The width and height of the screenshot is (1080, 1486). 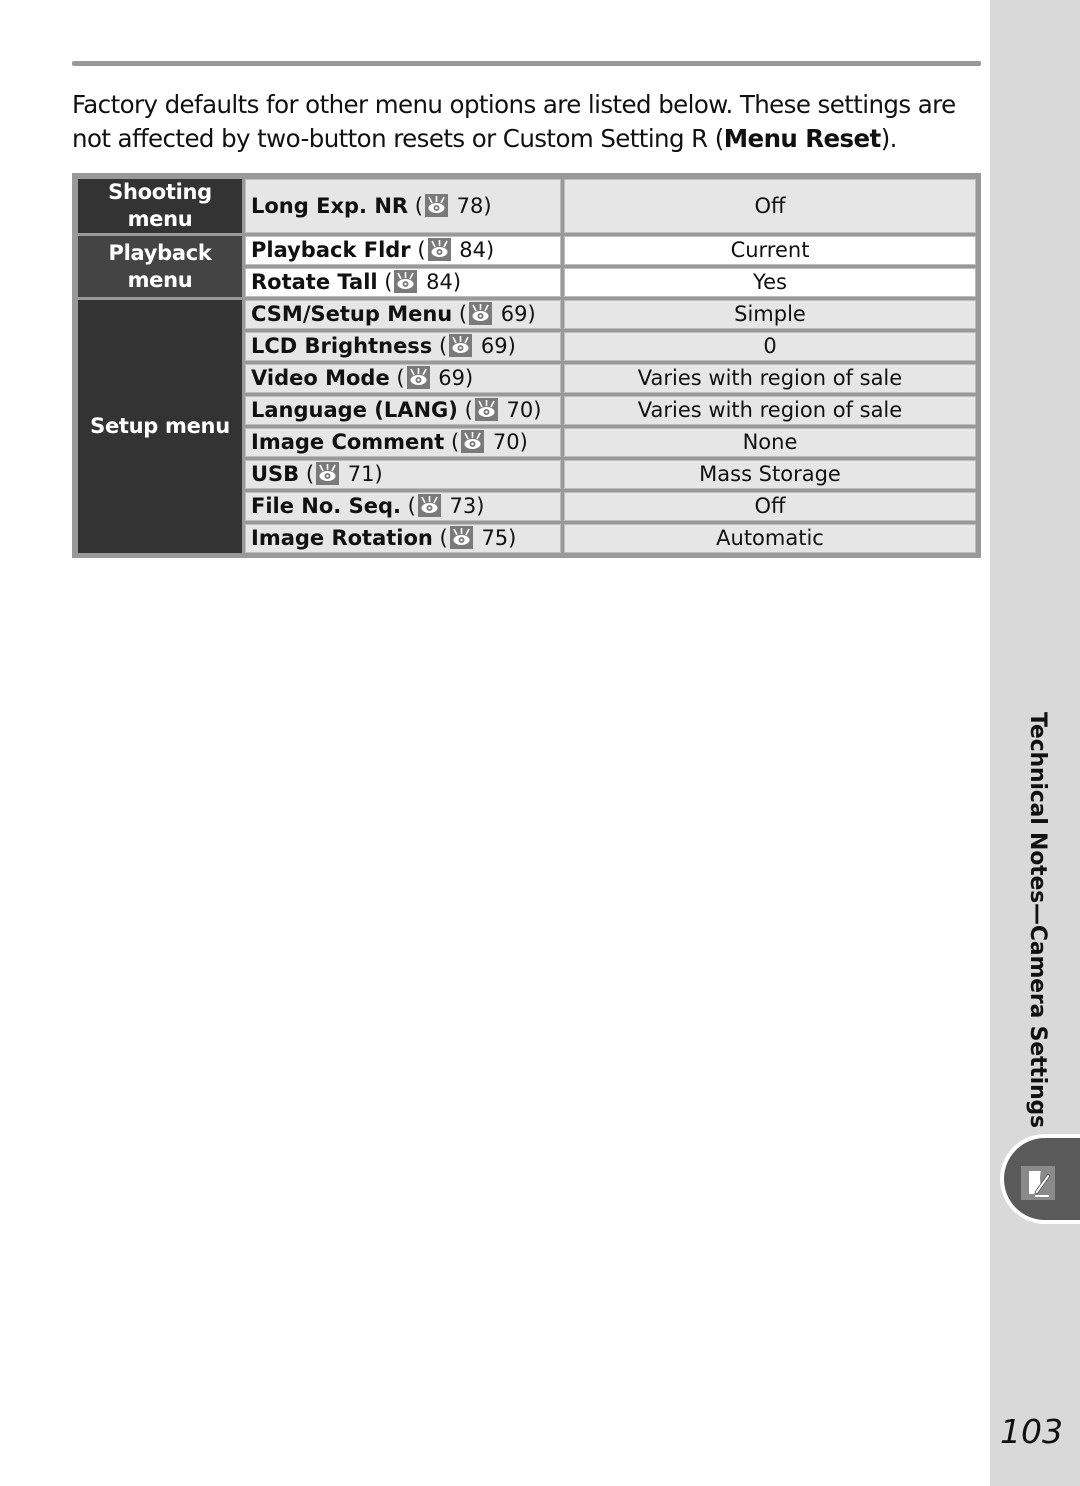 I want to click on option-cell: File No. Seq. ( 73), so click(x=403, y=506).